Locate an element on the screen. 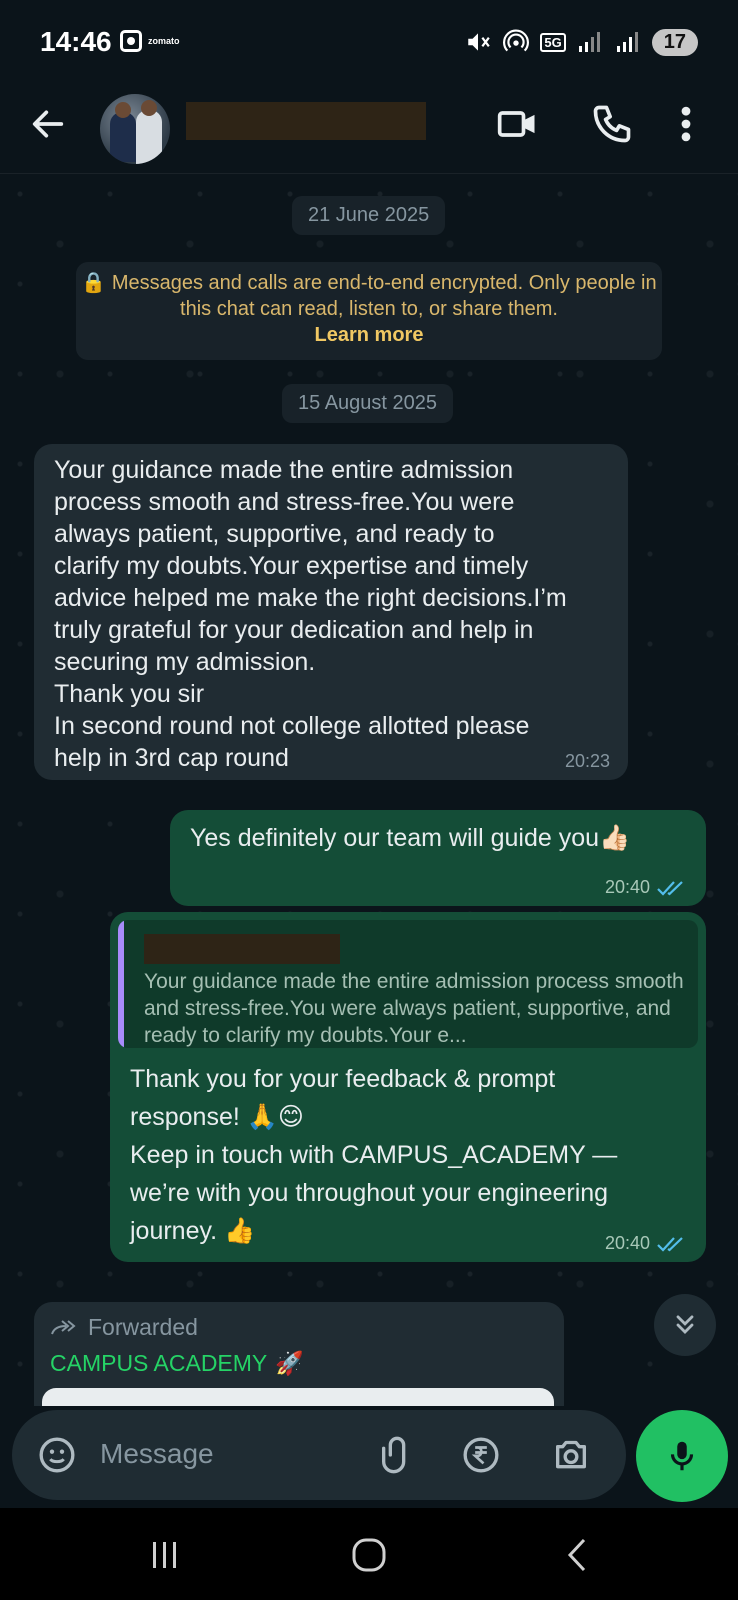 Image resolution: width=738 pixels, height=1600 pixels. quoted-sender-redacted is located at coordinates (242, 949).